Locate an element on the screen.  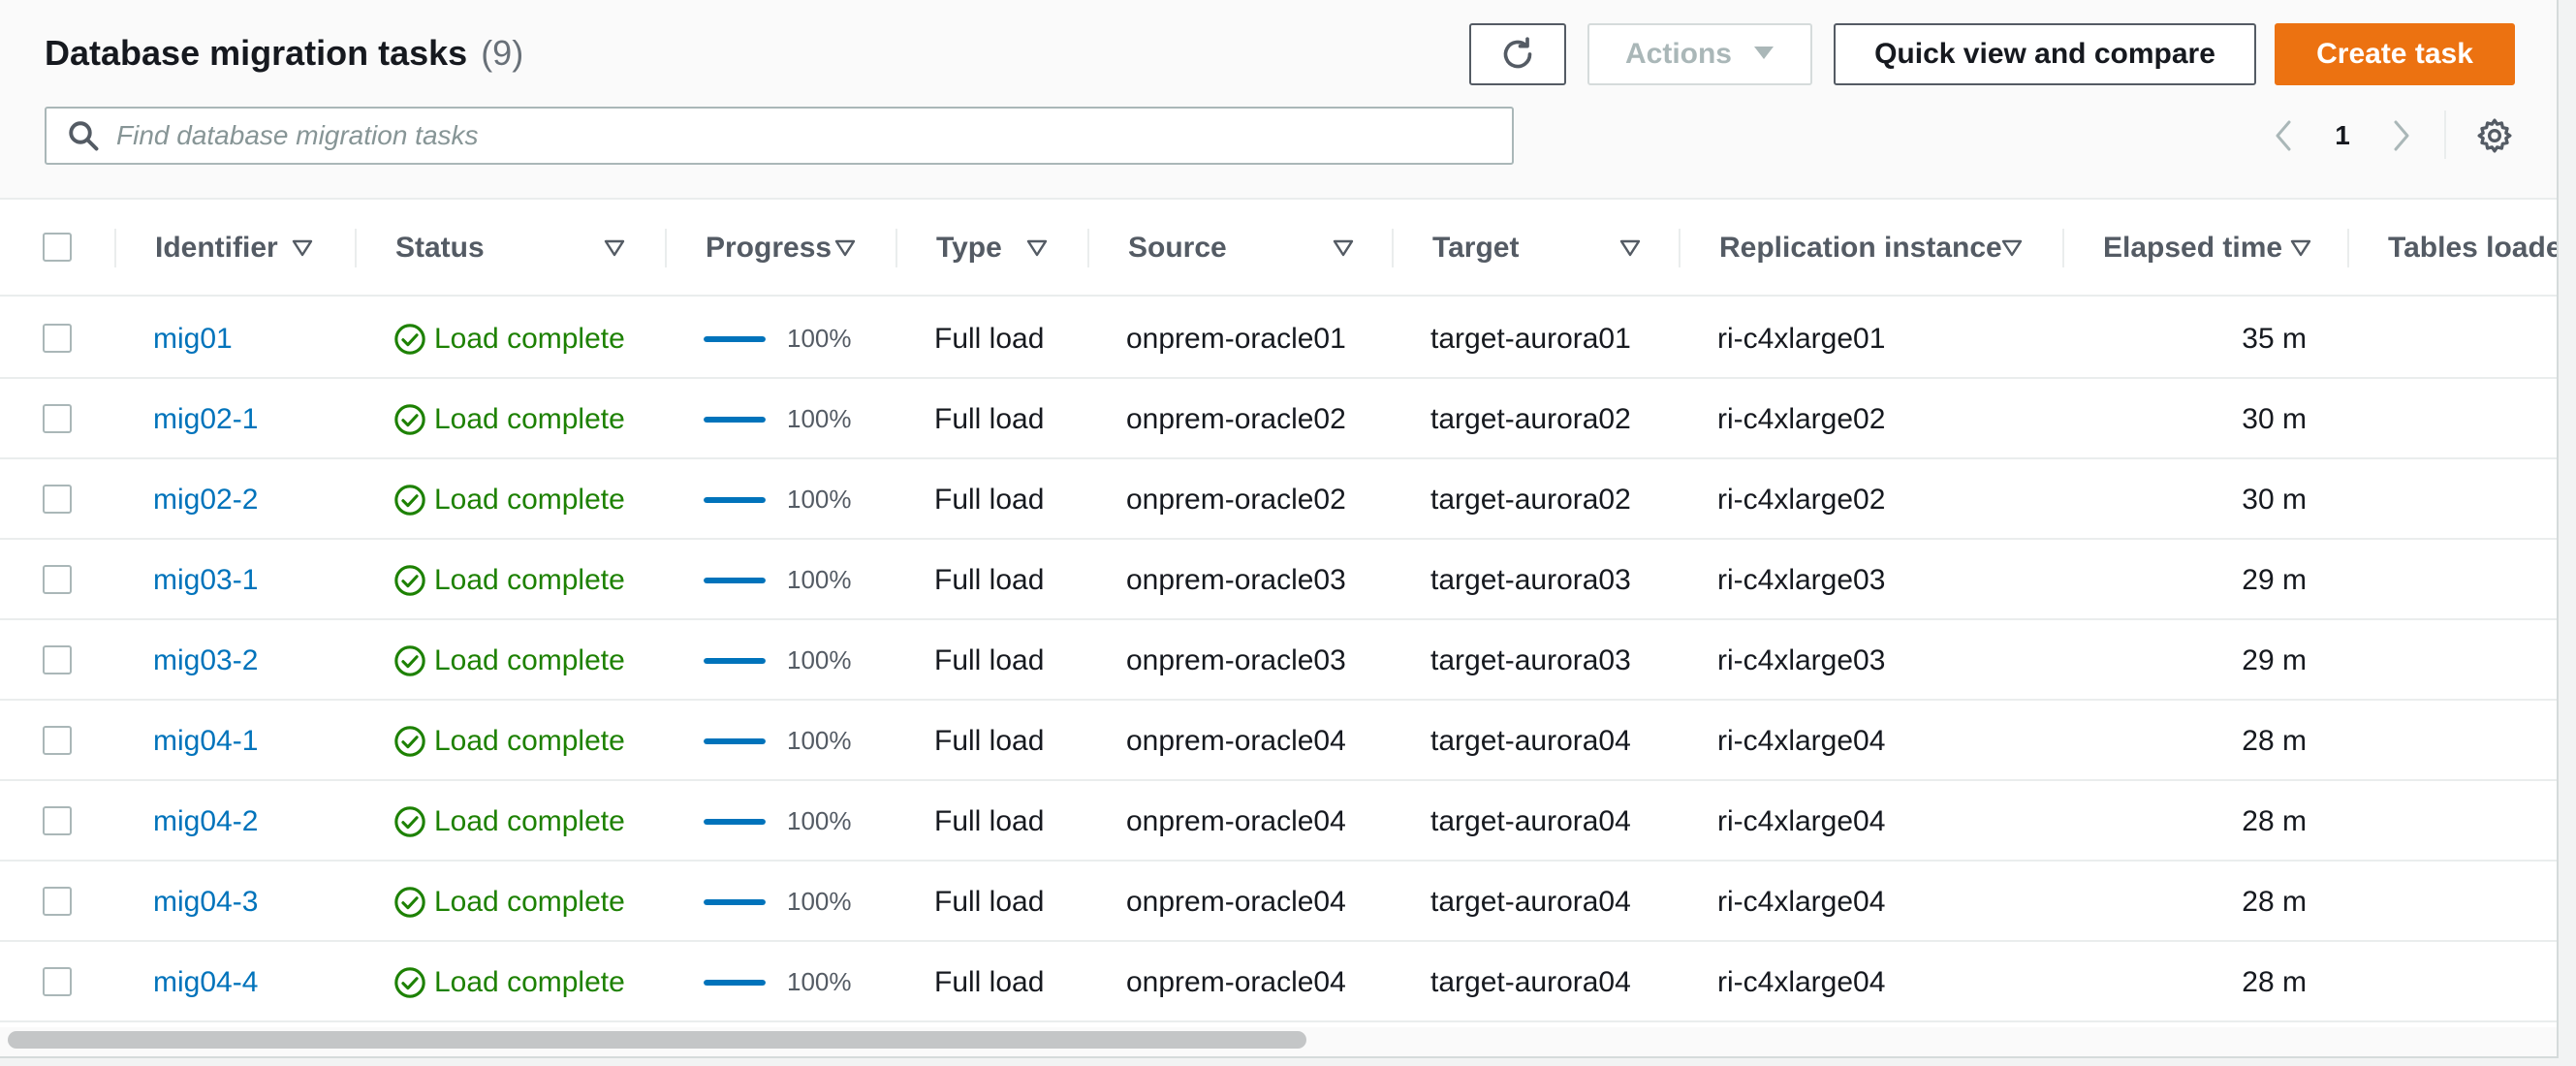
column-header-type: Type is located at coordinates (1013, 248).